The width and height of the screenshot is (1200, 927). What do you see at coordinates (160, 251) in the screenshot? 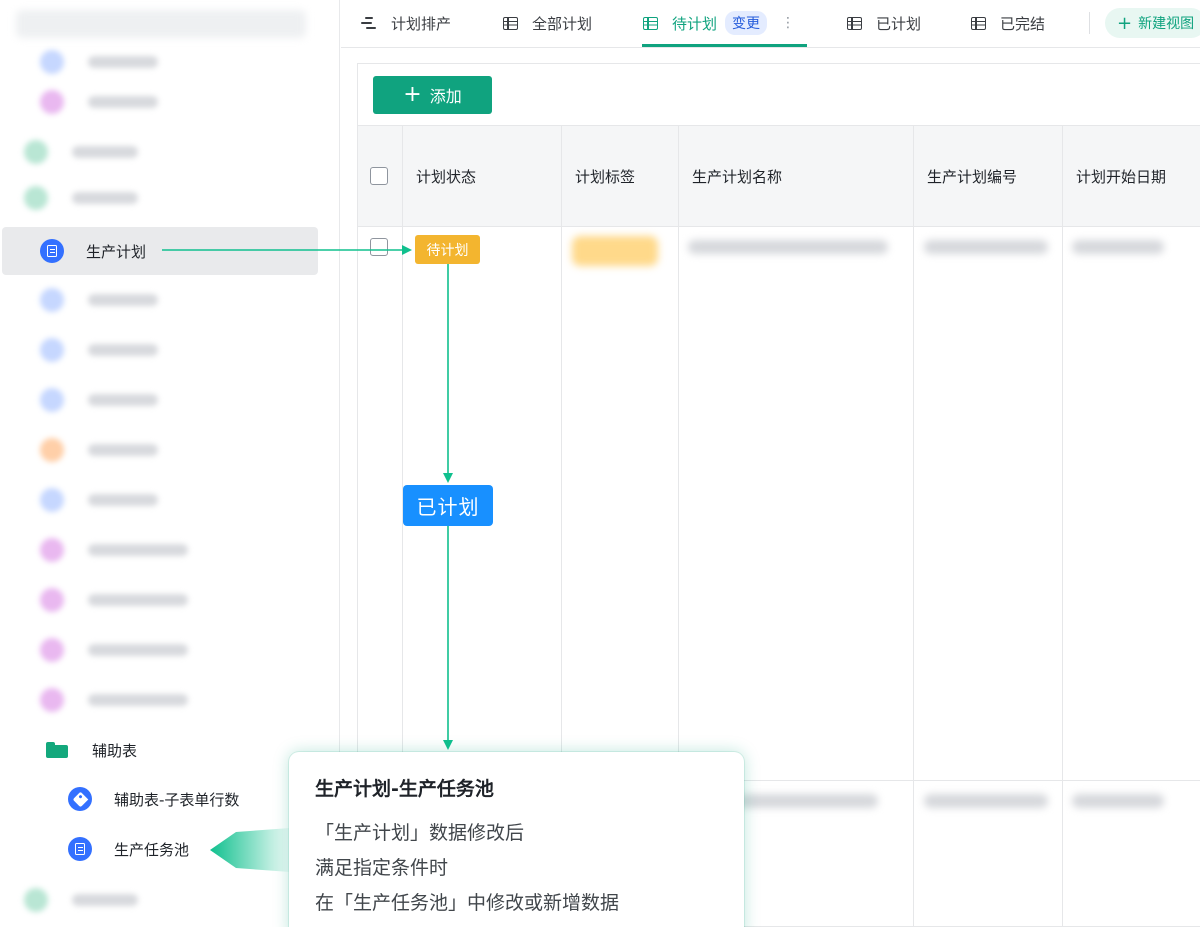
I see `sidebar-item-production-plan: 生产计划` at bounding box center [160, 251].